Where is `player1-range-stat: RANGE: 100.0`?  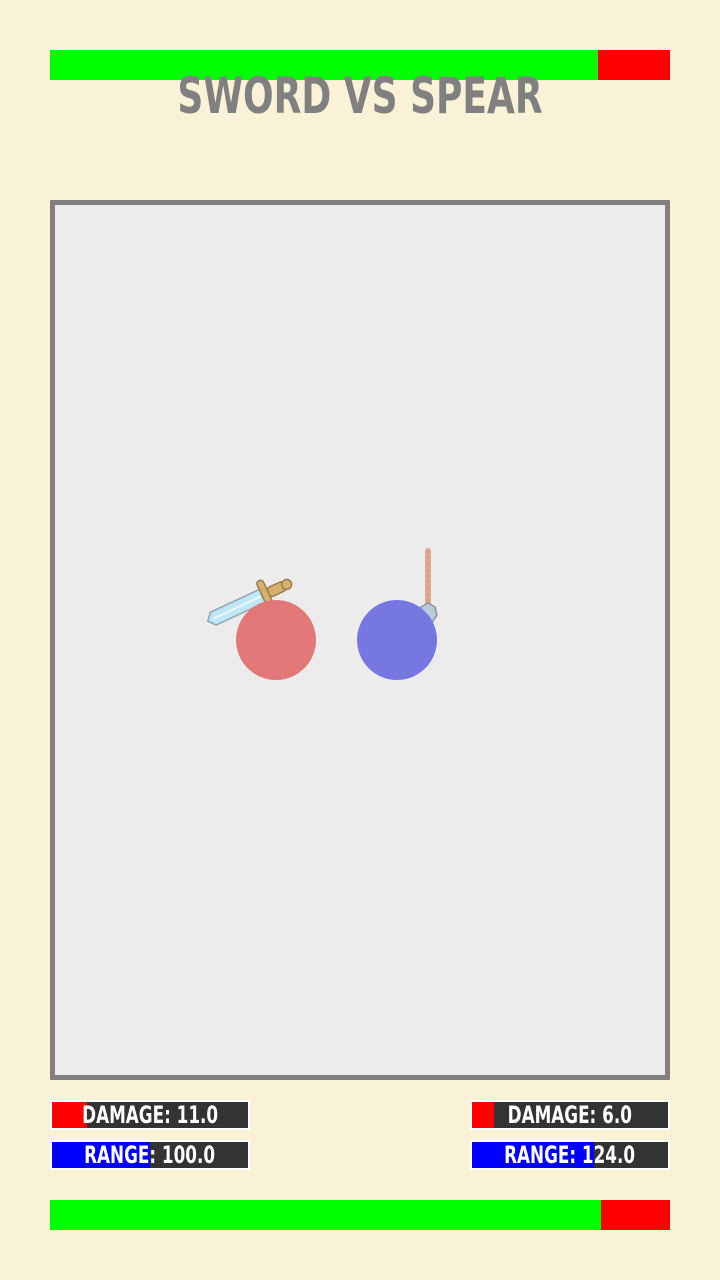
player1-range-stat: RANGE: 100.0 is located at coordinates (150, 1155).